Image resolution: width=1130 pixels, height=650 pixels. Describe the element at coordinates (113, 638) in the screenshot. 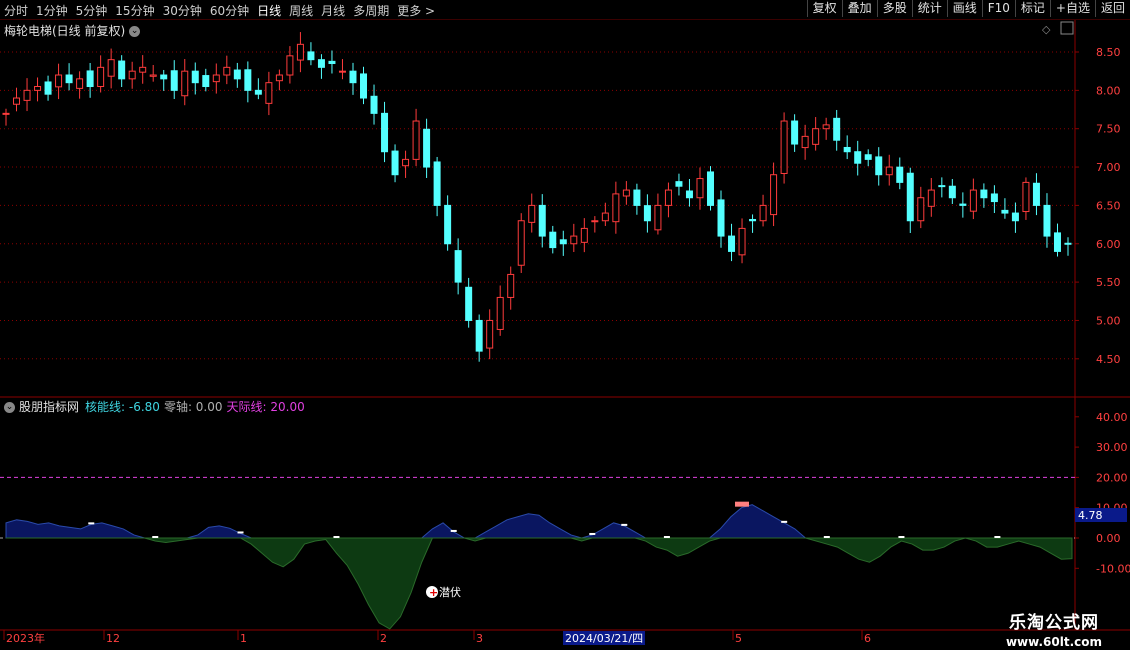

I see `time-label: 12` at that location.